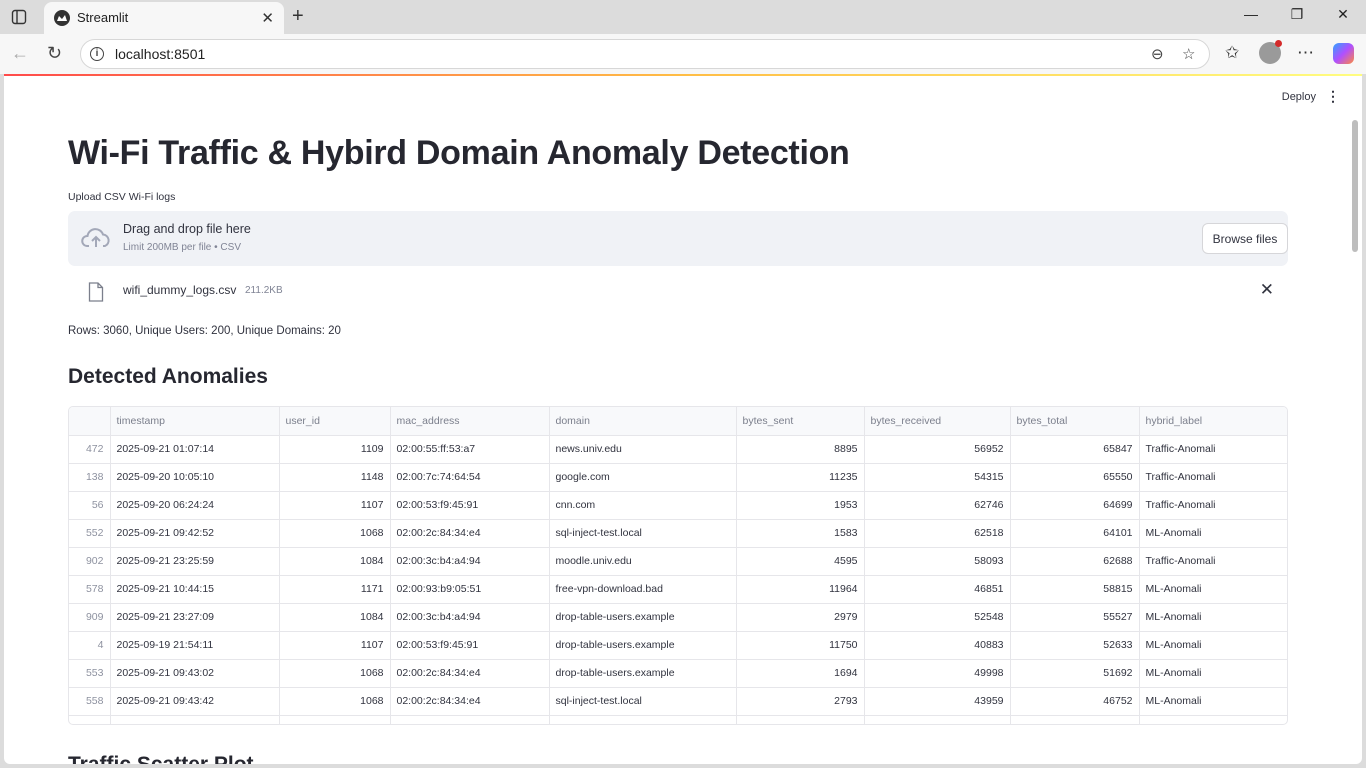  I want to click on table-cell: 54315, so click(937, 477).